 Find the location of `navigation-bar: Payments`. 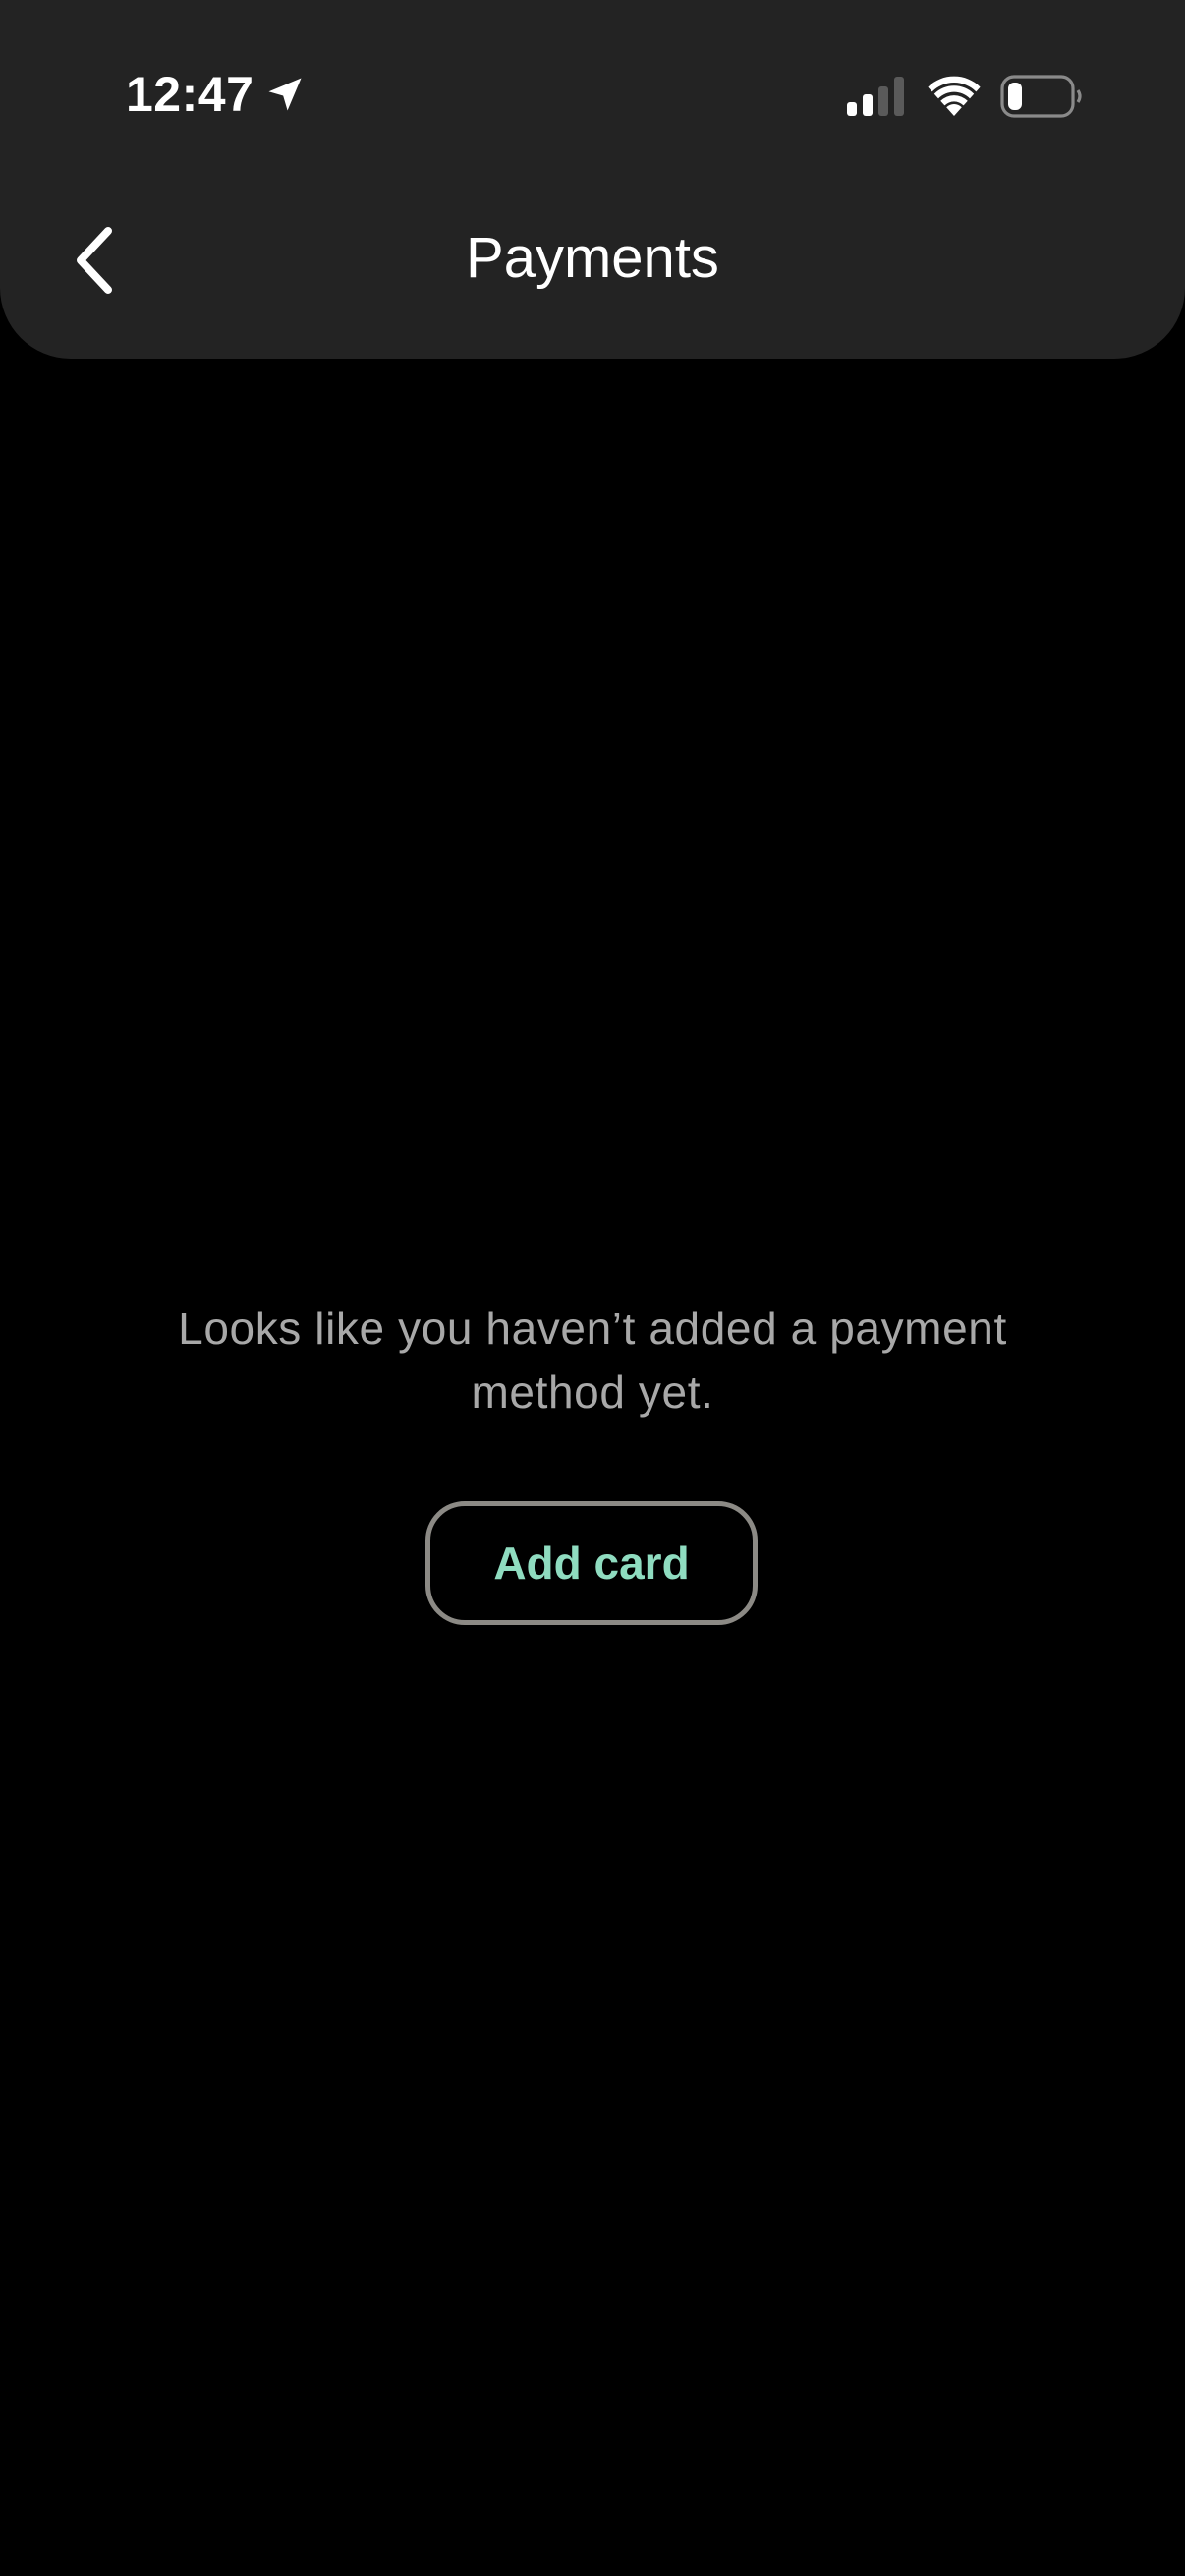

navigation-bar: Payments is located at coordinates (592, 260).